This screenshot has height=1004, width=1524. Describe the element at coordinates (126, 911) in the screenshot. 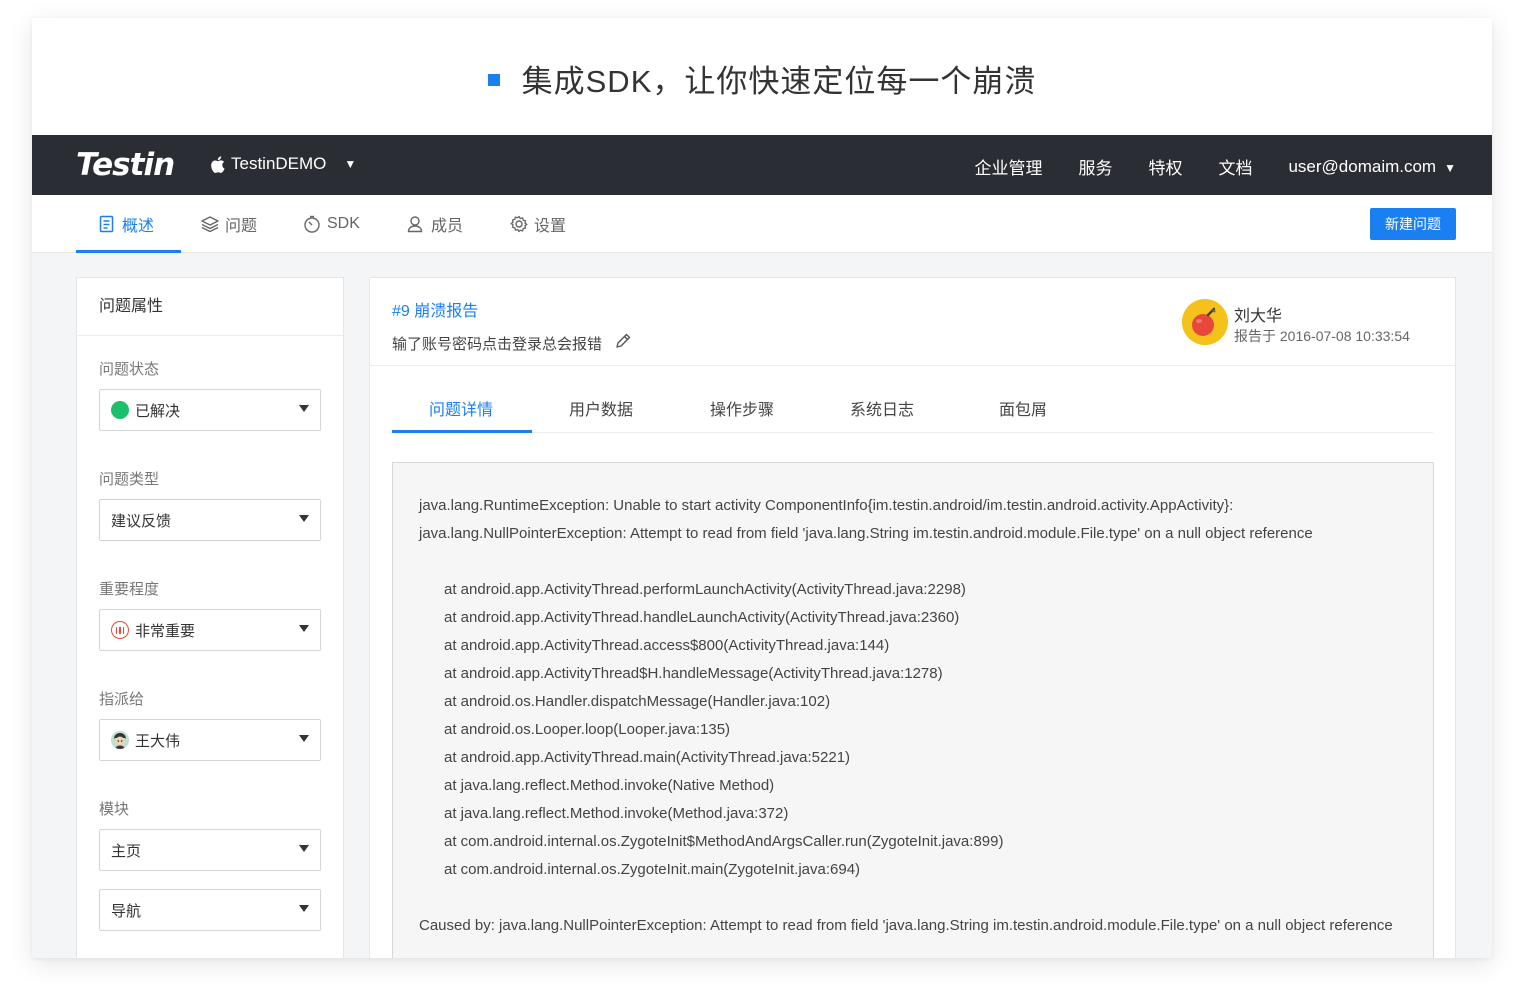

I see `submodule-value: 导航` at that location.